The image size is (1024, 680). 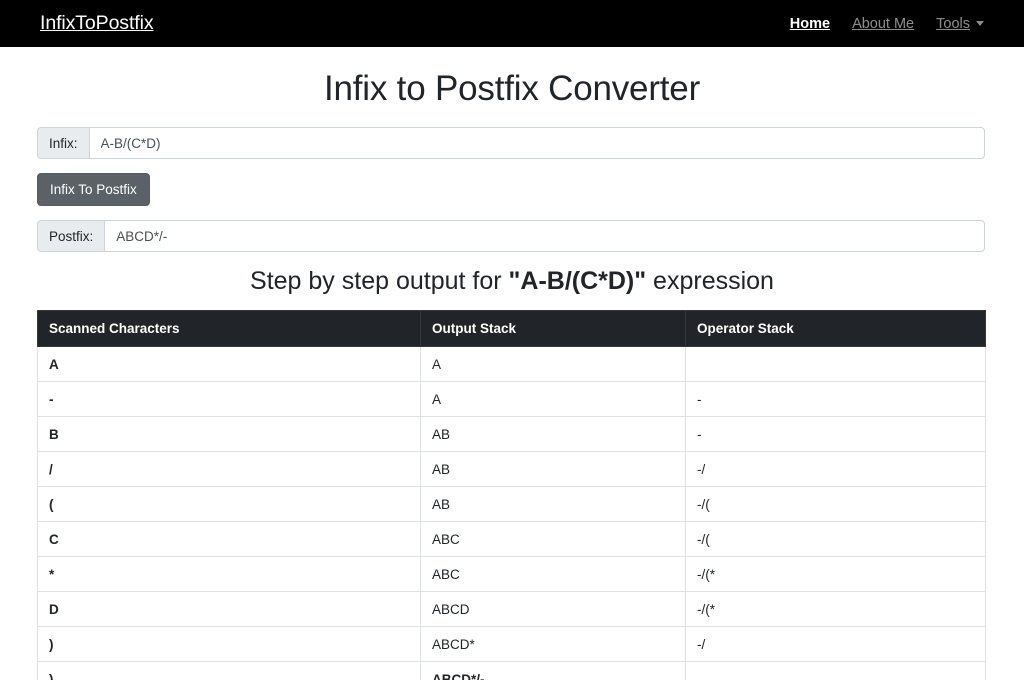 What do you see at coordinates (710, 281) in the screenshot?
I see `step-title-suffix: expression` at bounding box center [710, 281].